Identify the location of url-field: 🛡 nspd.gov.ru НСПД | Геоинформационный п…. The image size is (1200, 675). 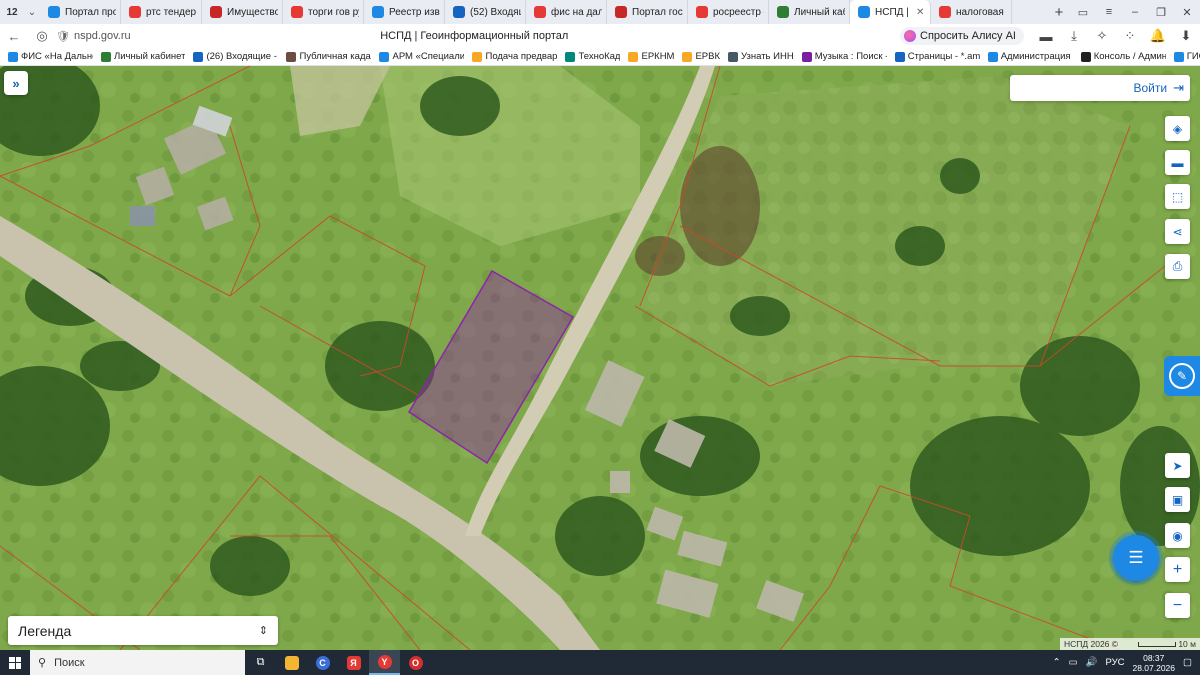
(478, 36).